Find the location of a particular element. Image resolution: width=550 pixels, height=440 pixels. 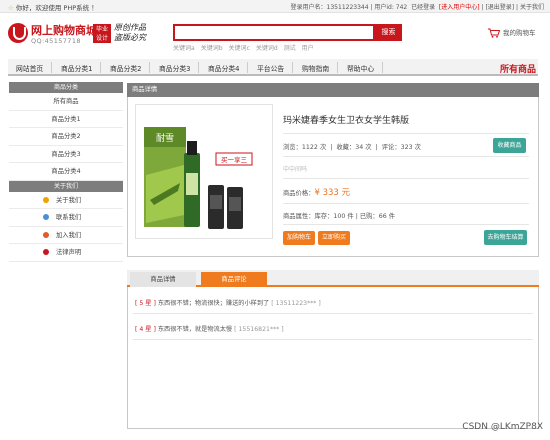

product-detail-title: 商品详情 is located at coordinates (333, 90).